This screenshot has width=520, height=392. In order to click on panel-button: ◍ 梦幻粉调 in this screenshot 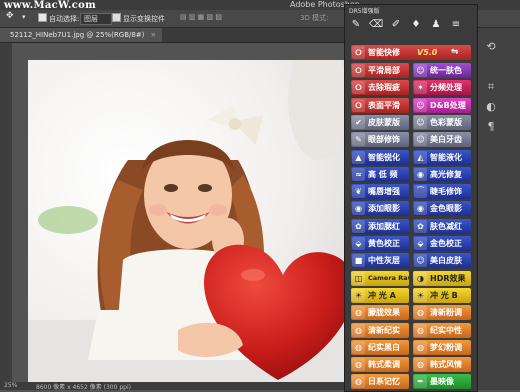, I will do `click(442, 347)`.